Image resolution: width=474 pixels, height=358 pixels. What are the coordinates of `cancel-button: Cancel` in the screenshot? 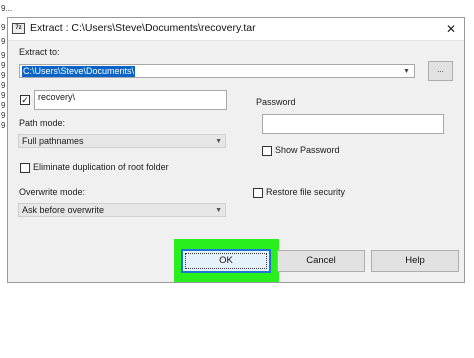 It's located at (321, 261).